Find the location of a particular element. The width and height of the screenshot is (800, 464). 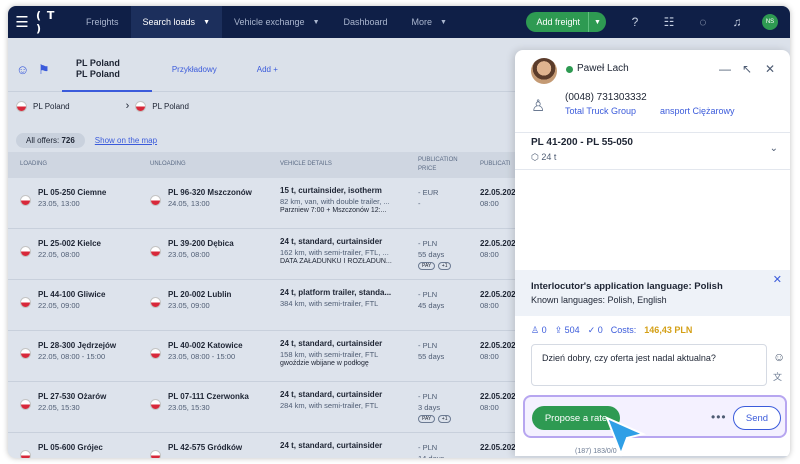

more-badge: +1 is located at coordinates (444, 419).